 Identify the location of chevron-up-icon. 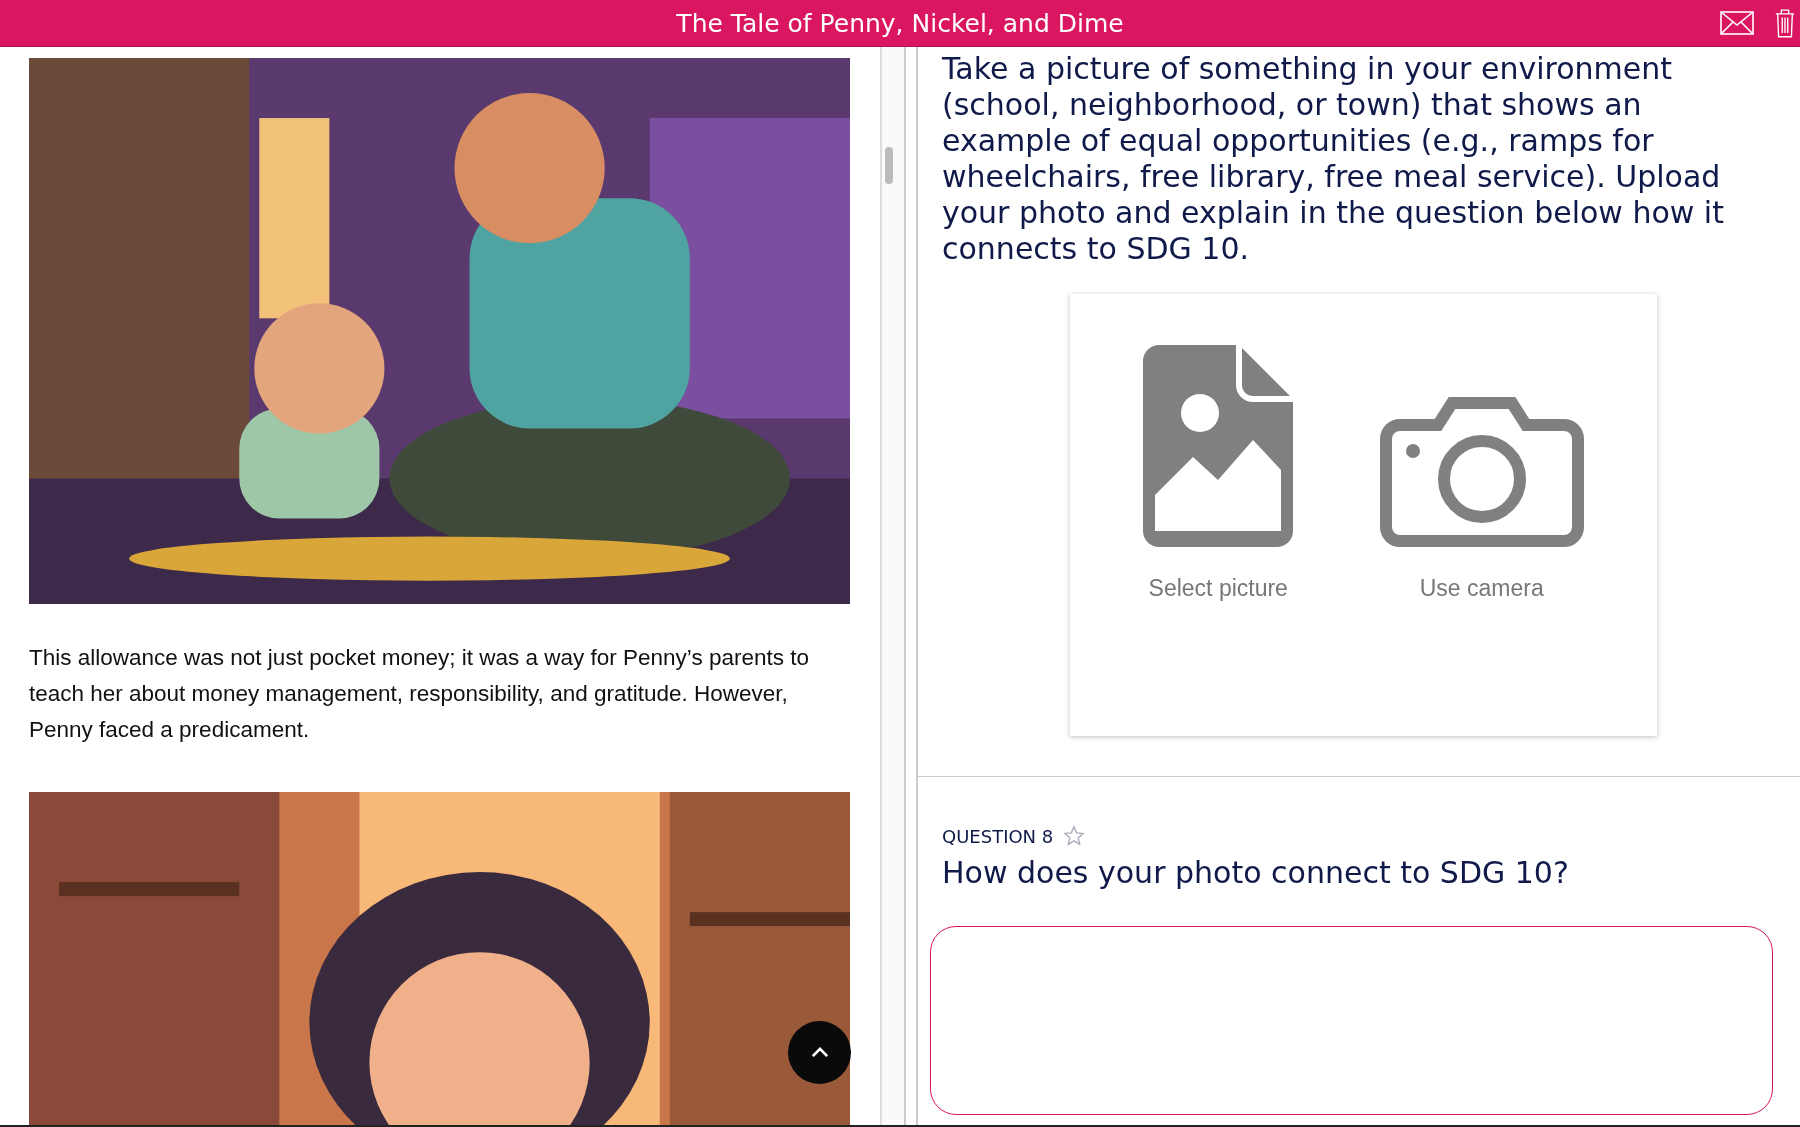
(819, 1052).